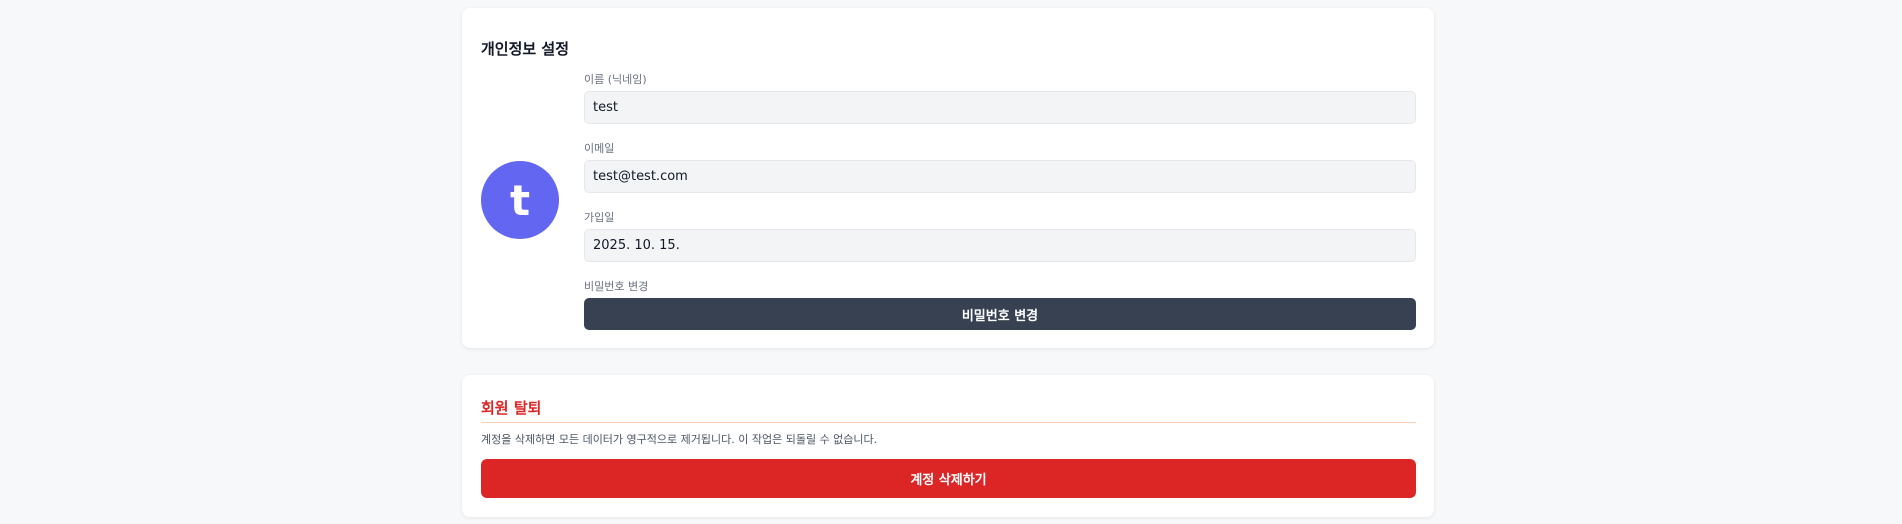  What do you see at coordinates (616, 286) in the screenshot?
I see `change-password-label: 비밀번호 변경` at bounding box center [616, 286].